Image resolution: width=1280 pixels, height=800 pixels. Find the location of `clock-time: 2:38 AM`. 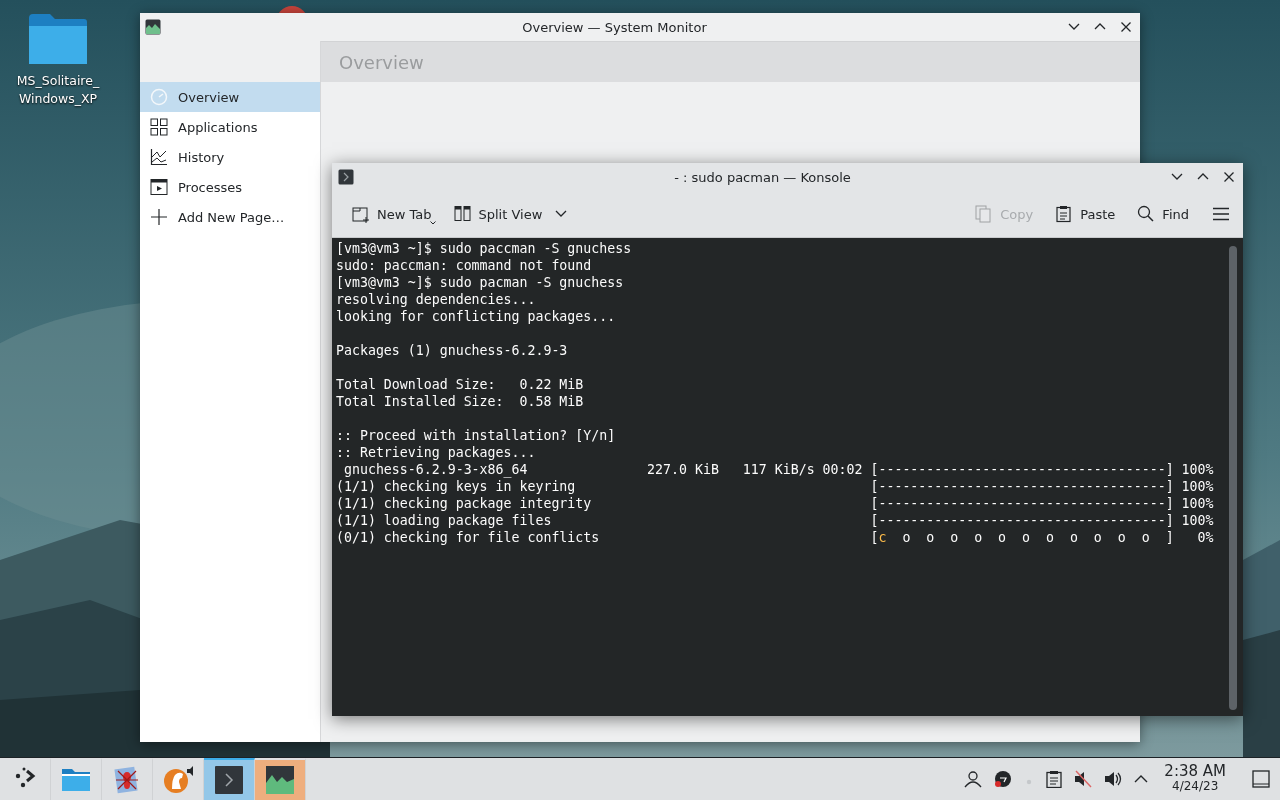

clock-time: 2:38 AM is located at coordinates (1195, 771).